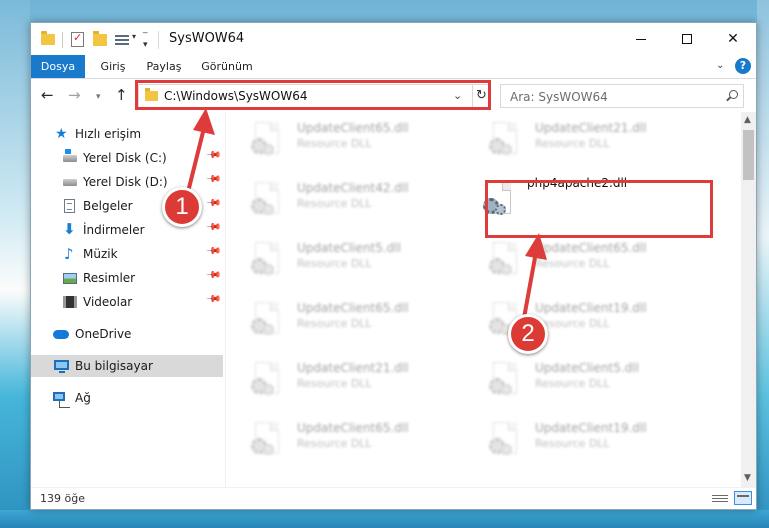 The height and width of the screenshot is (528, 769). What do you see at coordinates (158, 40) in the screenshot?
I see `title-separator` at bounding box center [158, 40].